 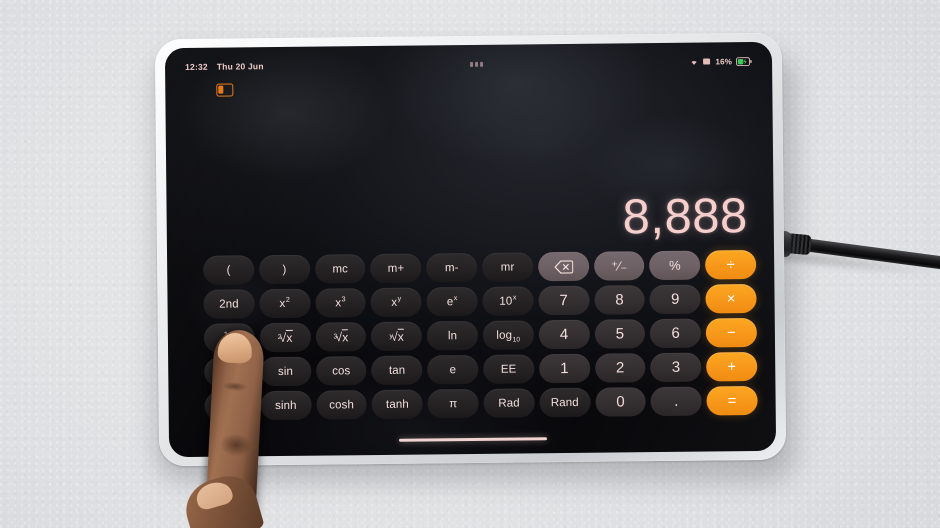 I want to click on key-x-power-y-label: xy, so click(x=396, y=301).